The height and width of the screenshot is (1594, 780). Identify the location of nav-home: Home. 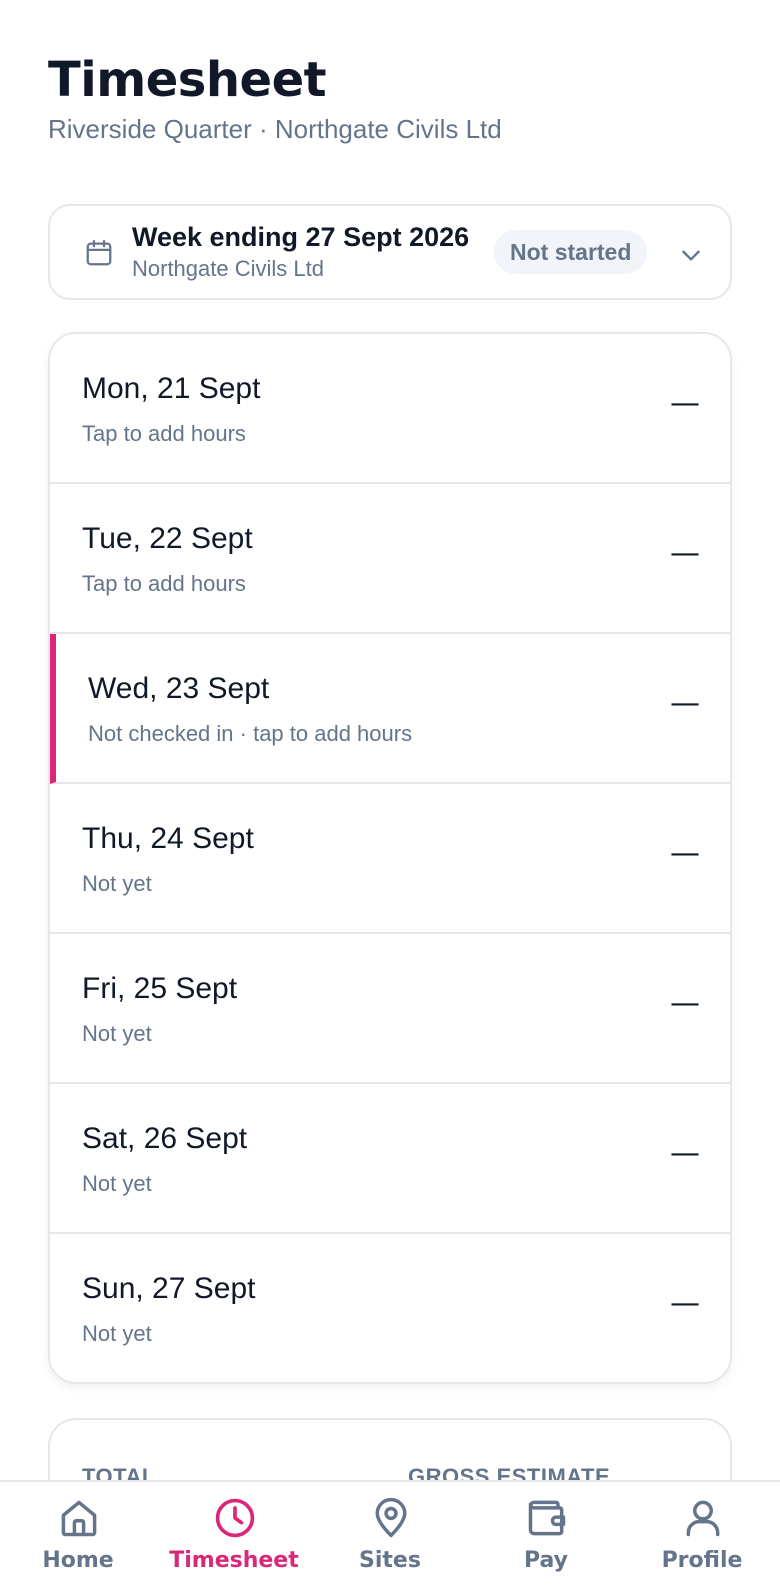
(78, 1538).